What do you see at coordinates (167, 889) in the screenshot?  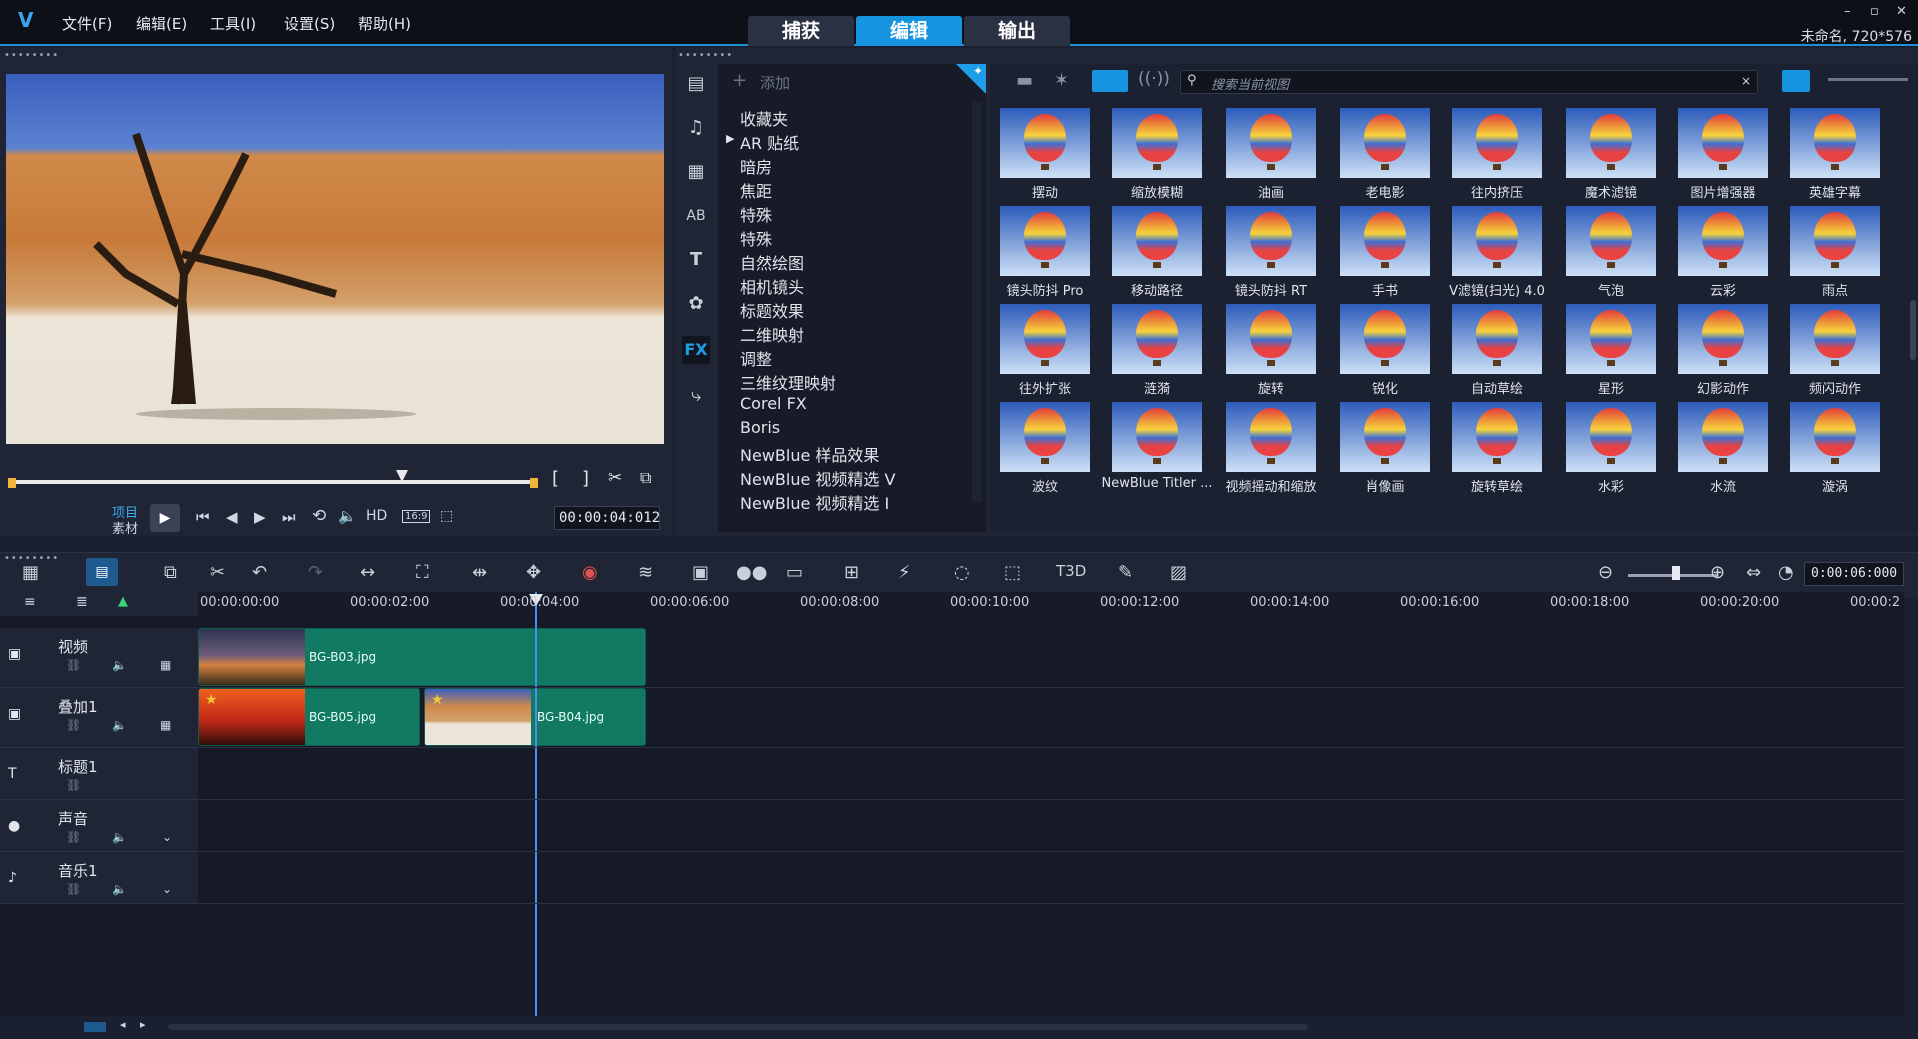 I see `chevron-down-icon: ⌄` at bounding box center [167, 889].